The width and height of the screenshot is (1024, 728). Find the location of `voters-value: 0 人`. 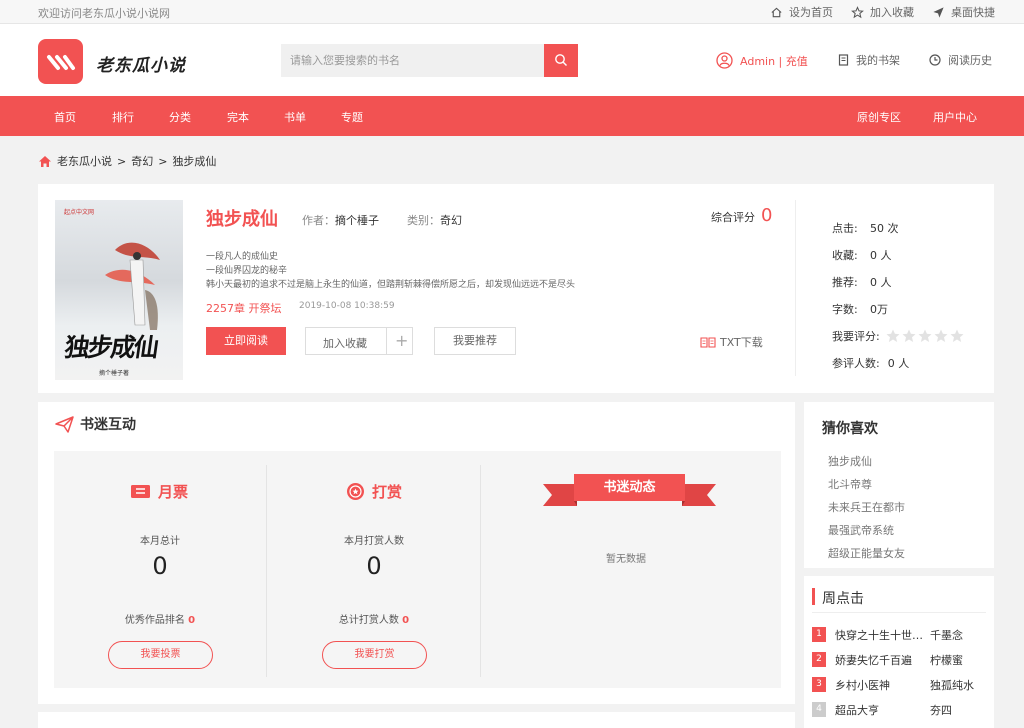

voters-value: 0 人 is located at coordinates (898, 363).